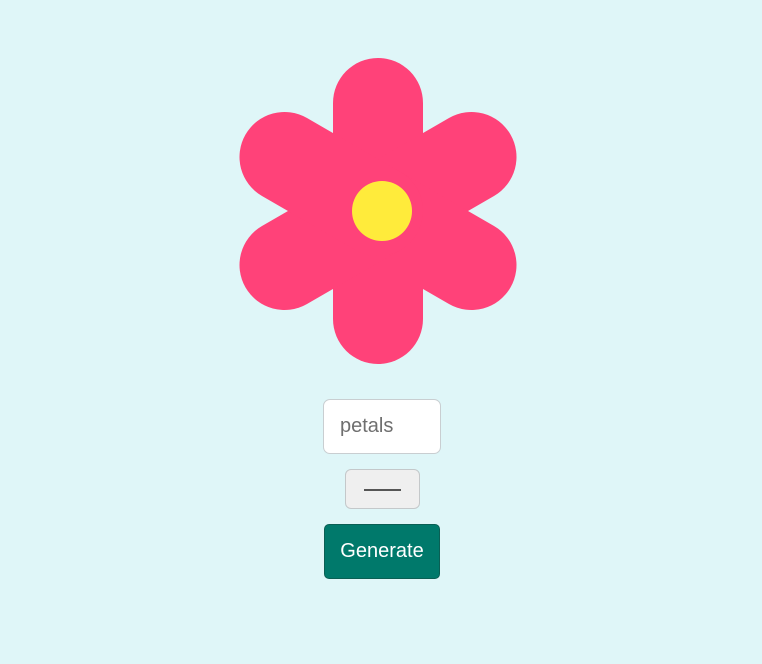 The image size is (762, 664). I want to click on petals-input, so click(382, 426).